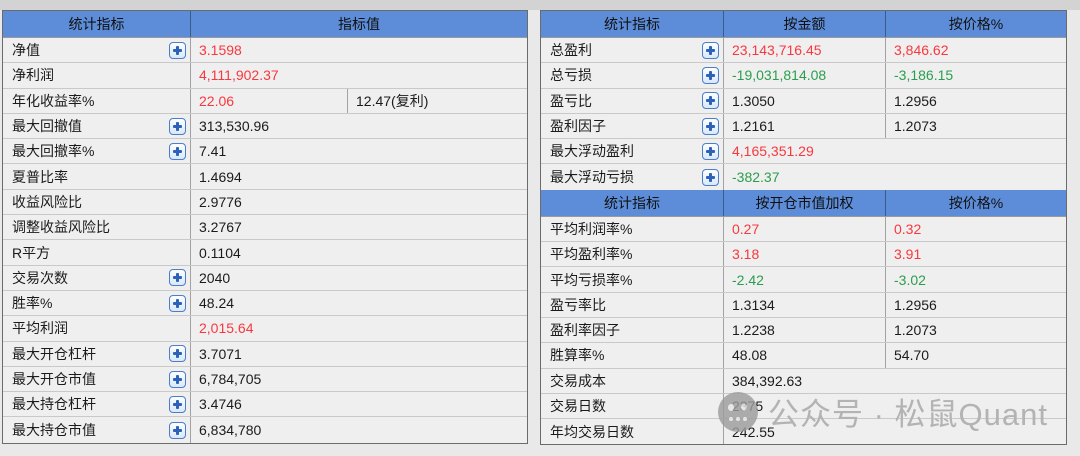  I want to click on stat-value-cell: 12.47(复利), so click(392, 100).